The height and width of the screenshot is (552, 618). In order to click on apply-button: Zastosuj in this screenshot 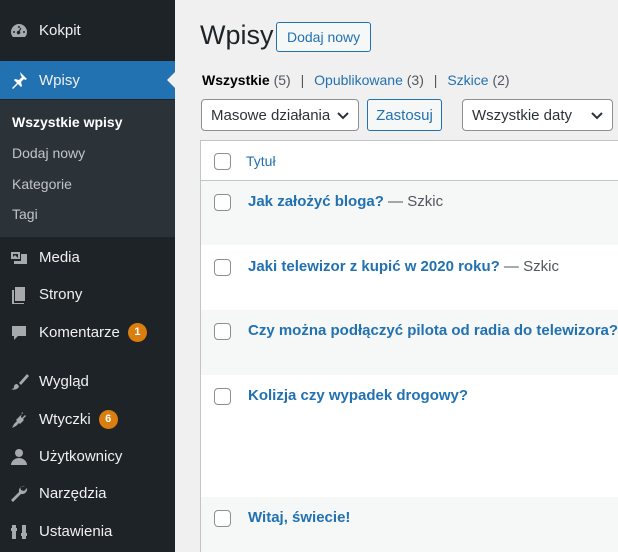, I will do `click(404, 115)`.